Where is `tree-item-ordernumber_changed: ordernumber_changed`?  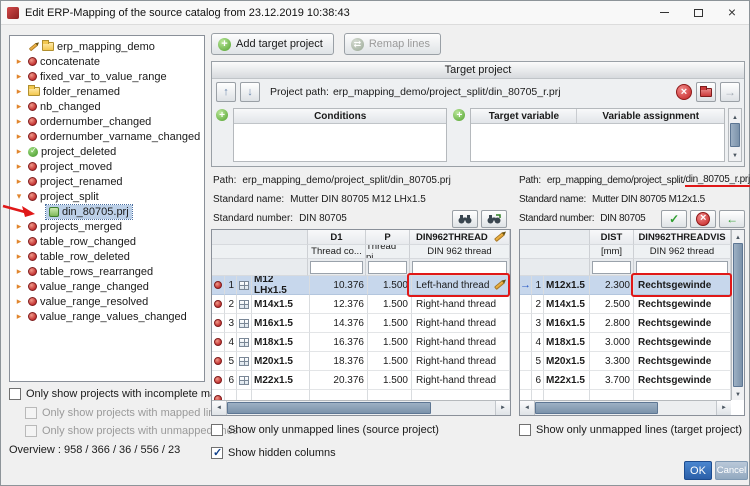 tree-item-ordernumber_changed: ordernumber_changed is located at coordinates (107, 121).